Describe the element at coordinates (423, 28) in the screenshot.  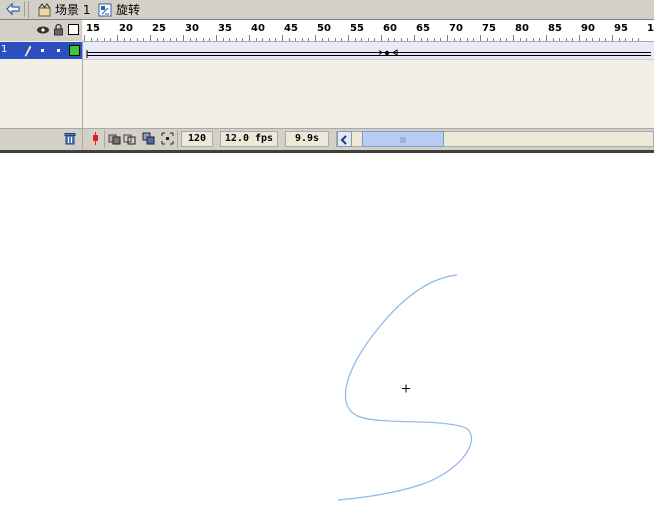
I see `ruler-tick-label: 65` at that location.